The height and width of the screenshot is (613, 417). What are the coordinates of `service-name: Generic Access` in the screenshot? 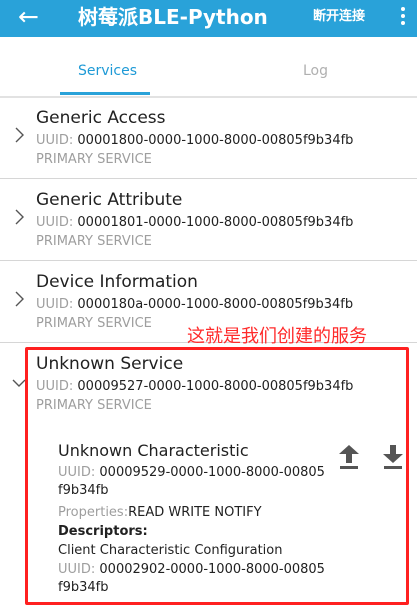 It's located at (101, 118).